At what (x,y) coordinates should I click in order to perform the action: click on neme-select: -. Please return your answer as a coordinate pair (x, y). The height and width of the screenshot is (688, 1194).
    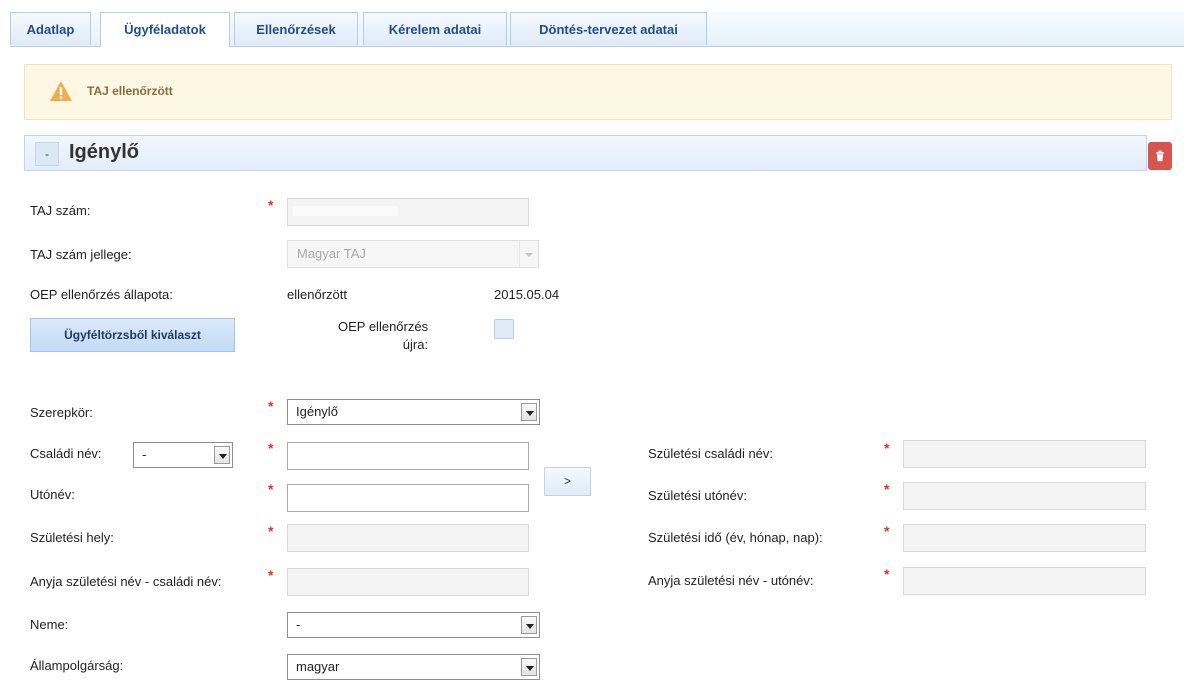
    Looking at the image, I should click on (413, 625).